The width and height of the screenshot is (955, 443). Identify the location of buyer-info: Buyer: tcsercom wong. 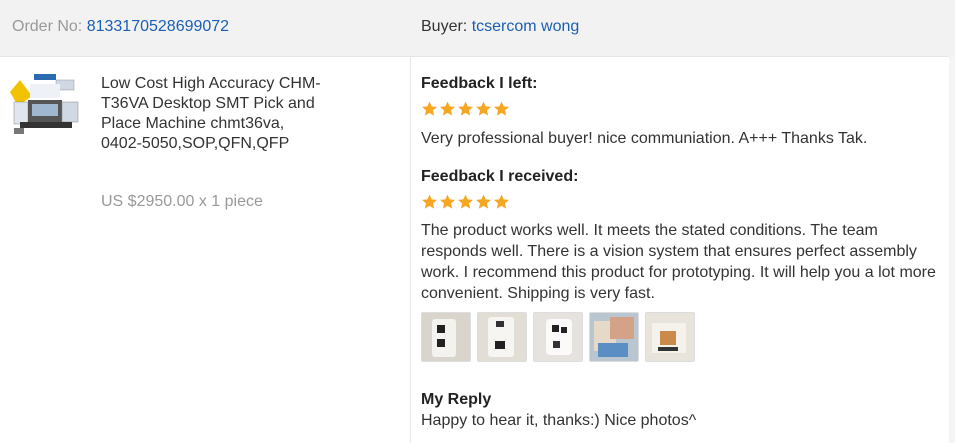
(500, 27).